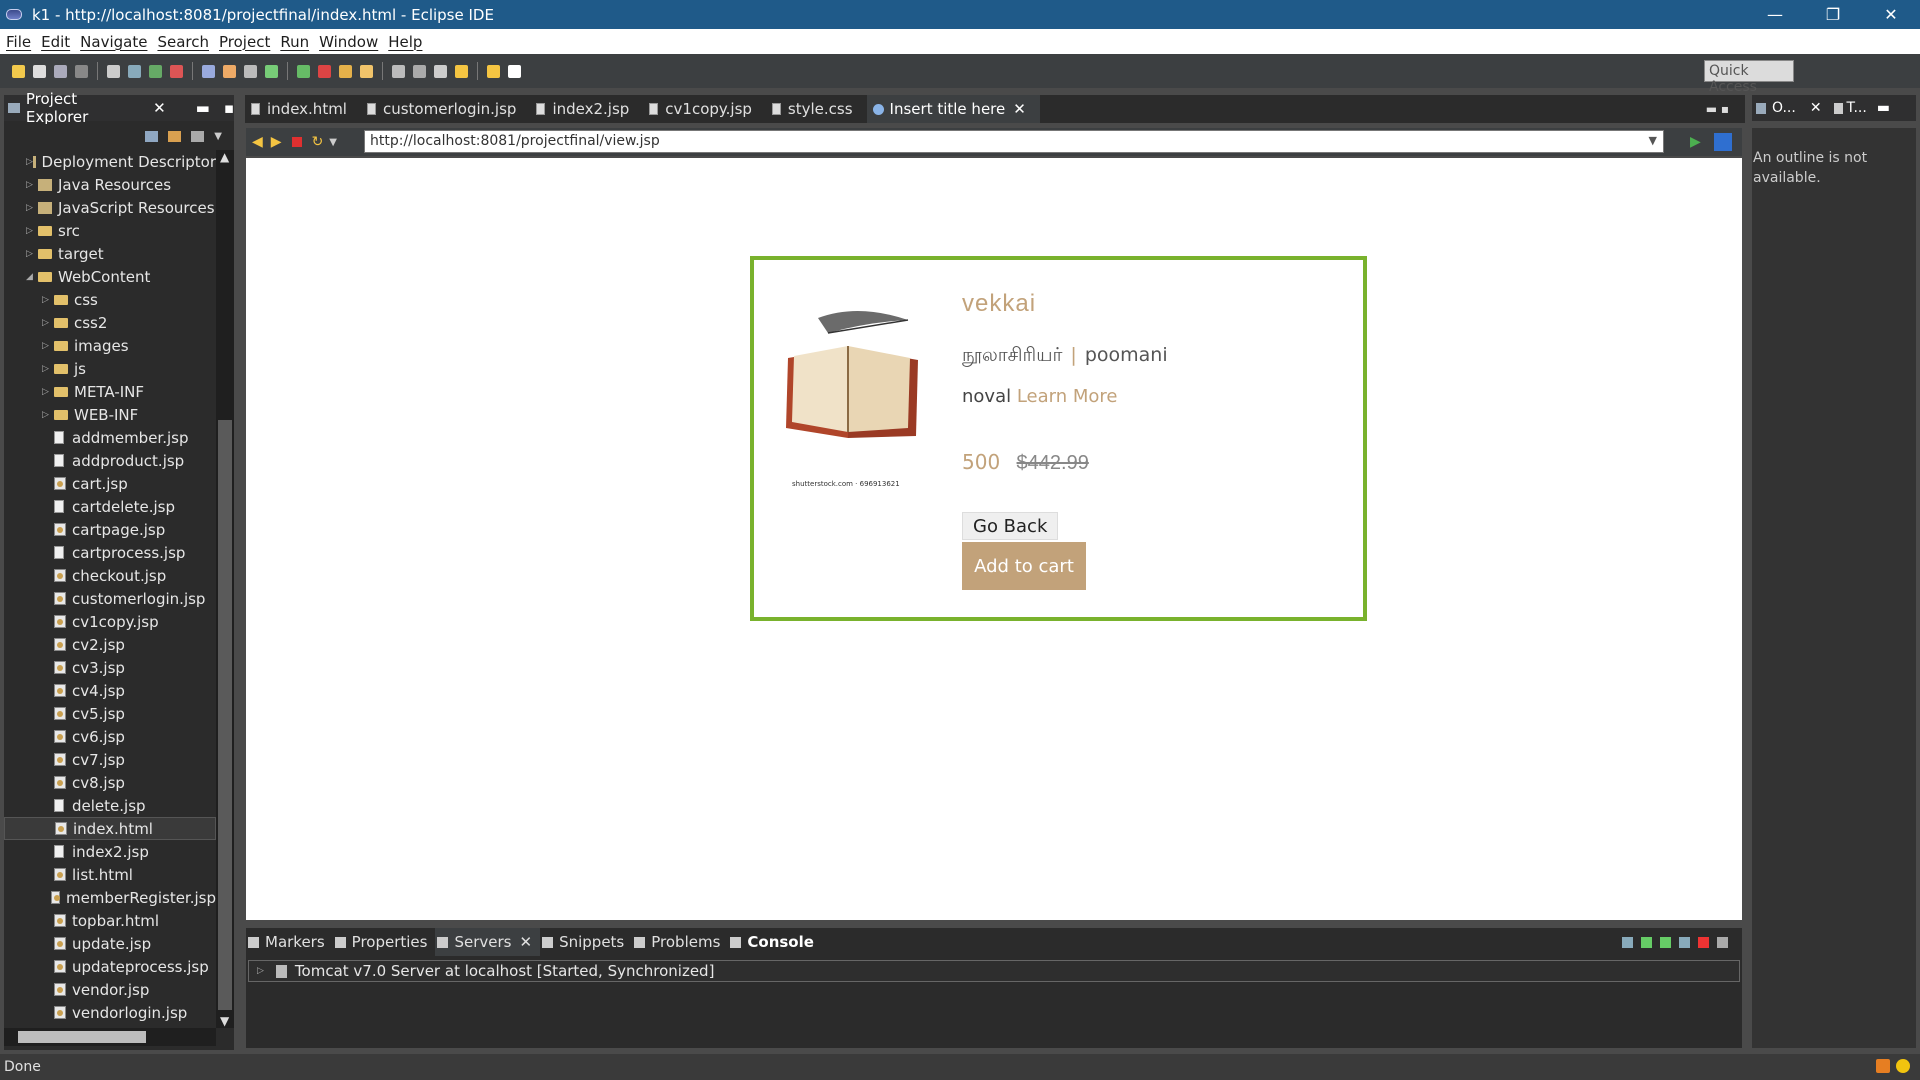  What do you see at coordinates (110, 161) in the screenshot?
I see `tree-item: ▷ Deployment Descriptor` at bounding box center [110, 161].